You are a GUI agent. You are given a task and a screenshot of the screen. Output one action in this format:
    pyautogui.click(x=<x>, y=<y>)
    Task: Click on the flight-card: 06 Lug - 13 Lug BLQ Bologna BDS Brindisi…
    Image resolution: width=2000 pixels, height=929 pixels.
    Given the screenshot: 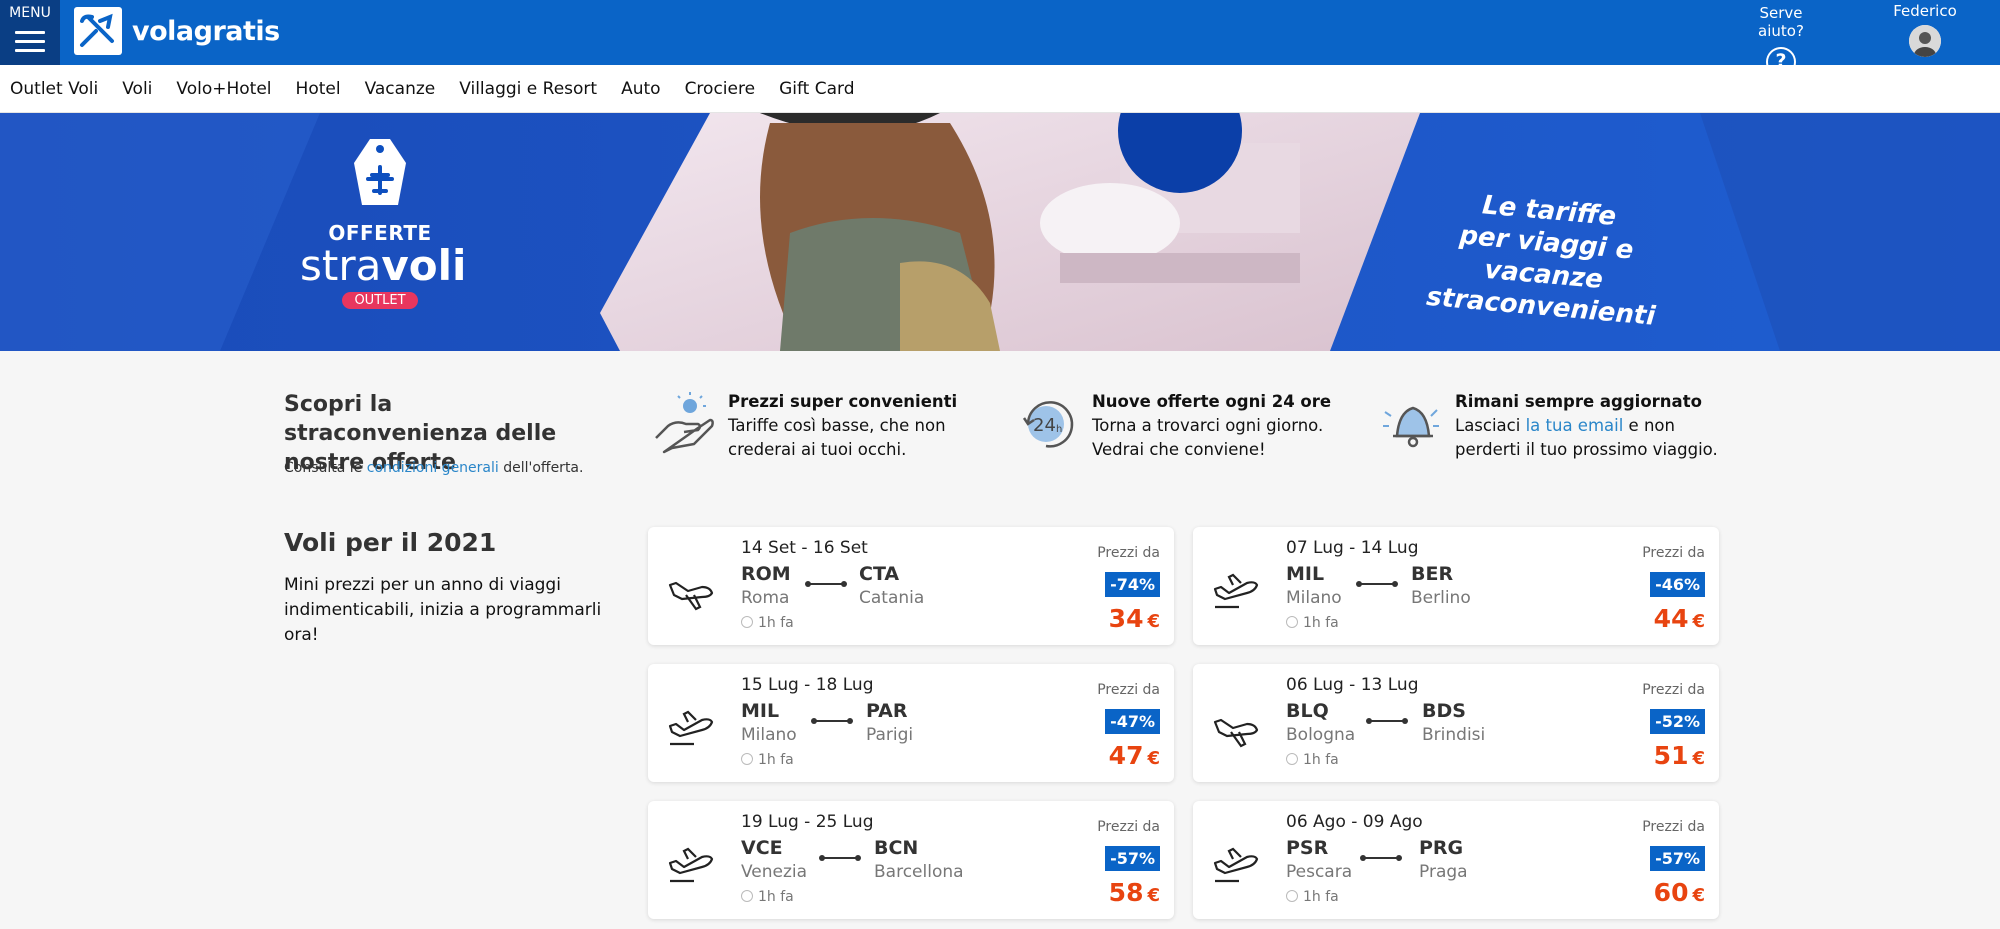 What is the action you would take?
    pyautogui.click(x=1456, y=723)
    